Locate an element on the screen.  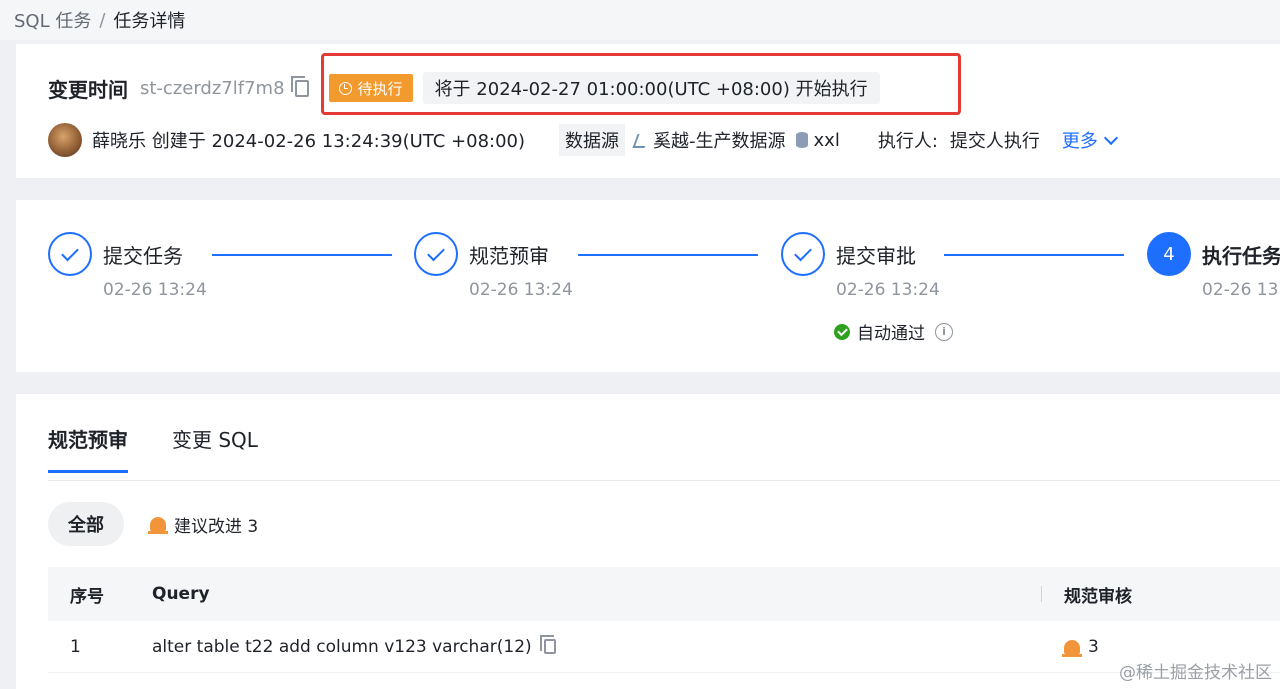
datasource-type-icon is located at coordinates (640, 140).